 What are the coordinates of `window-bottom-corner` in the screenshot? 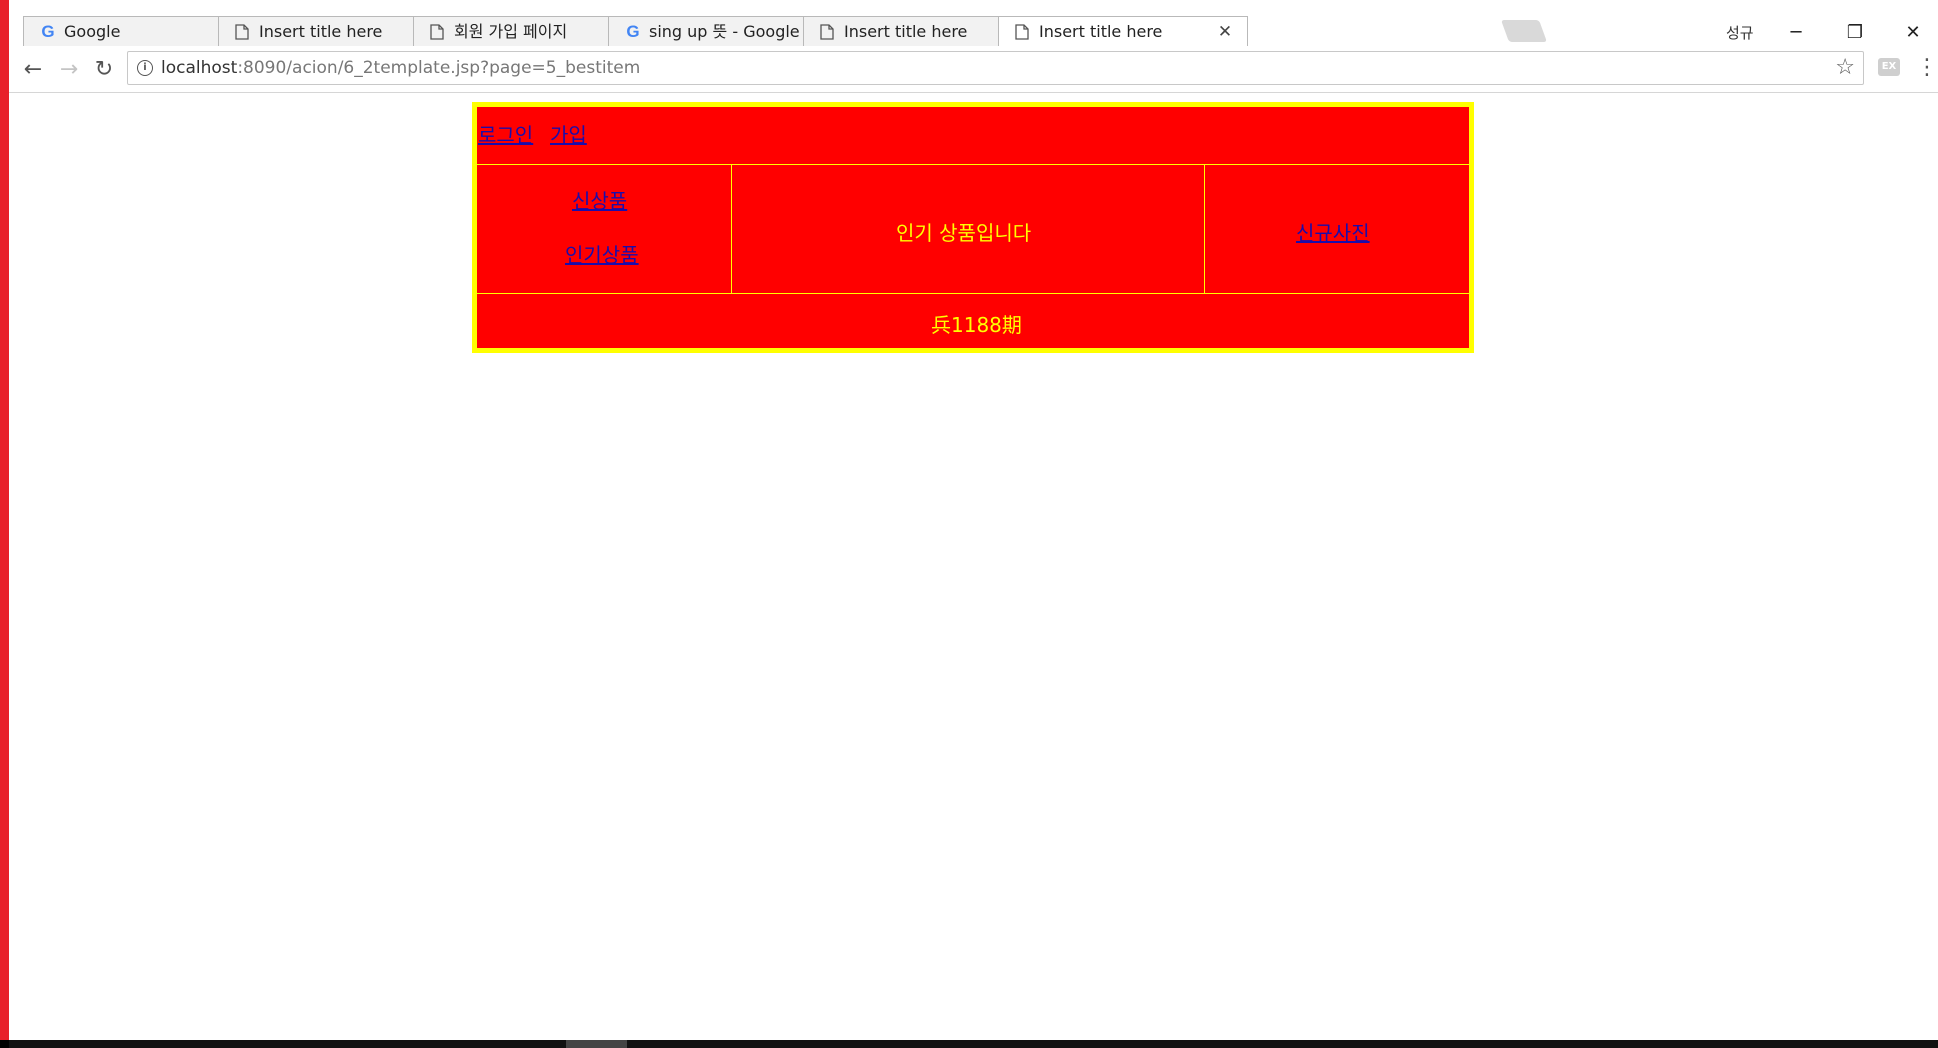 It's located at (4, 1044).